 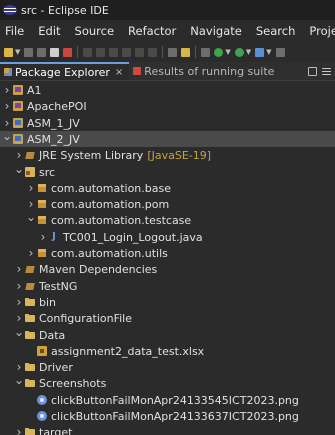 I want to click on tree-item: Driver, so click(x=167, y=367).